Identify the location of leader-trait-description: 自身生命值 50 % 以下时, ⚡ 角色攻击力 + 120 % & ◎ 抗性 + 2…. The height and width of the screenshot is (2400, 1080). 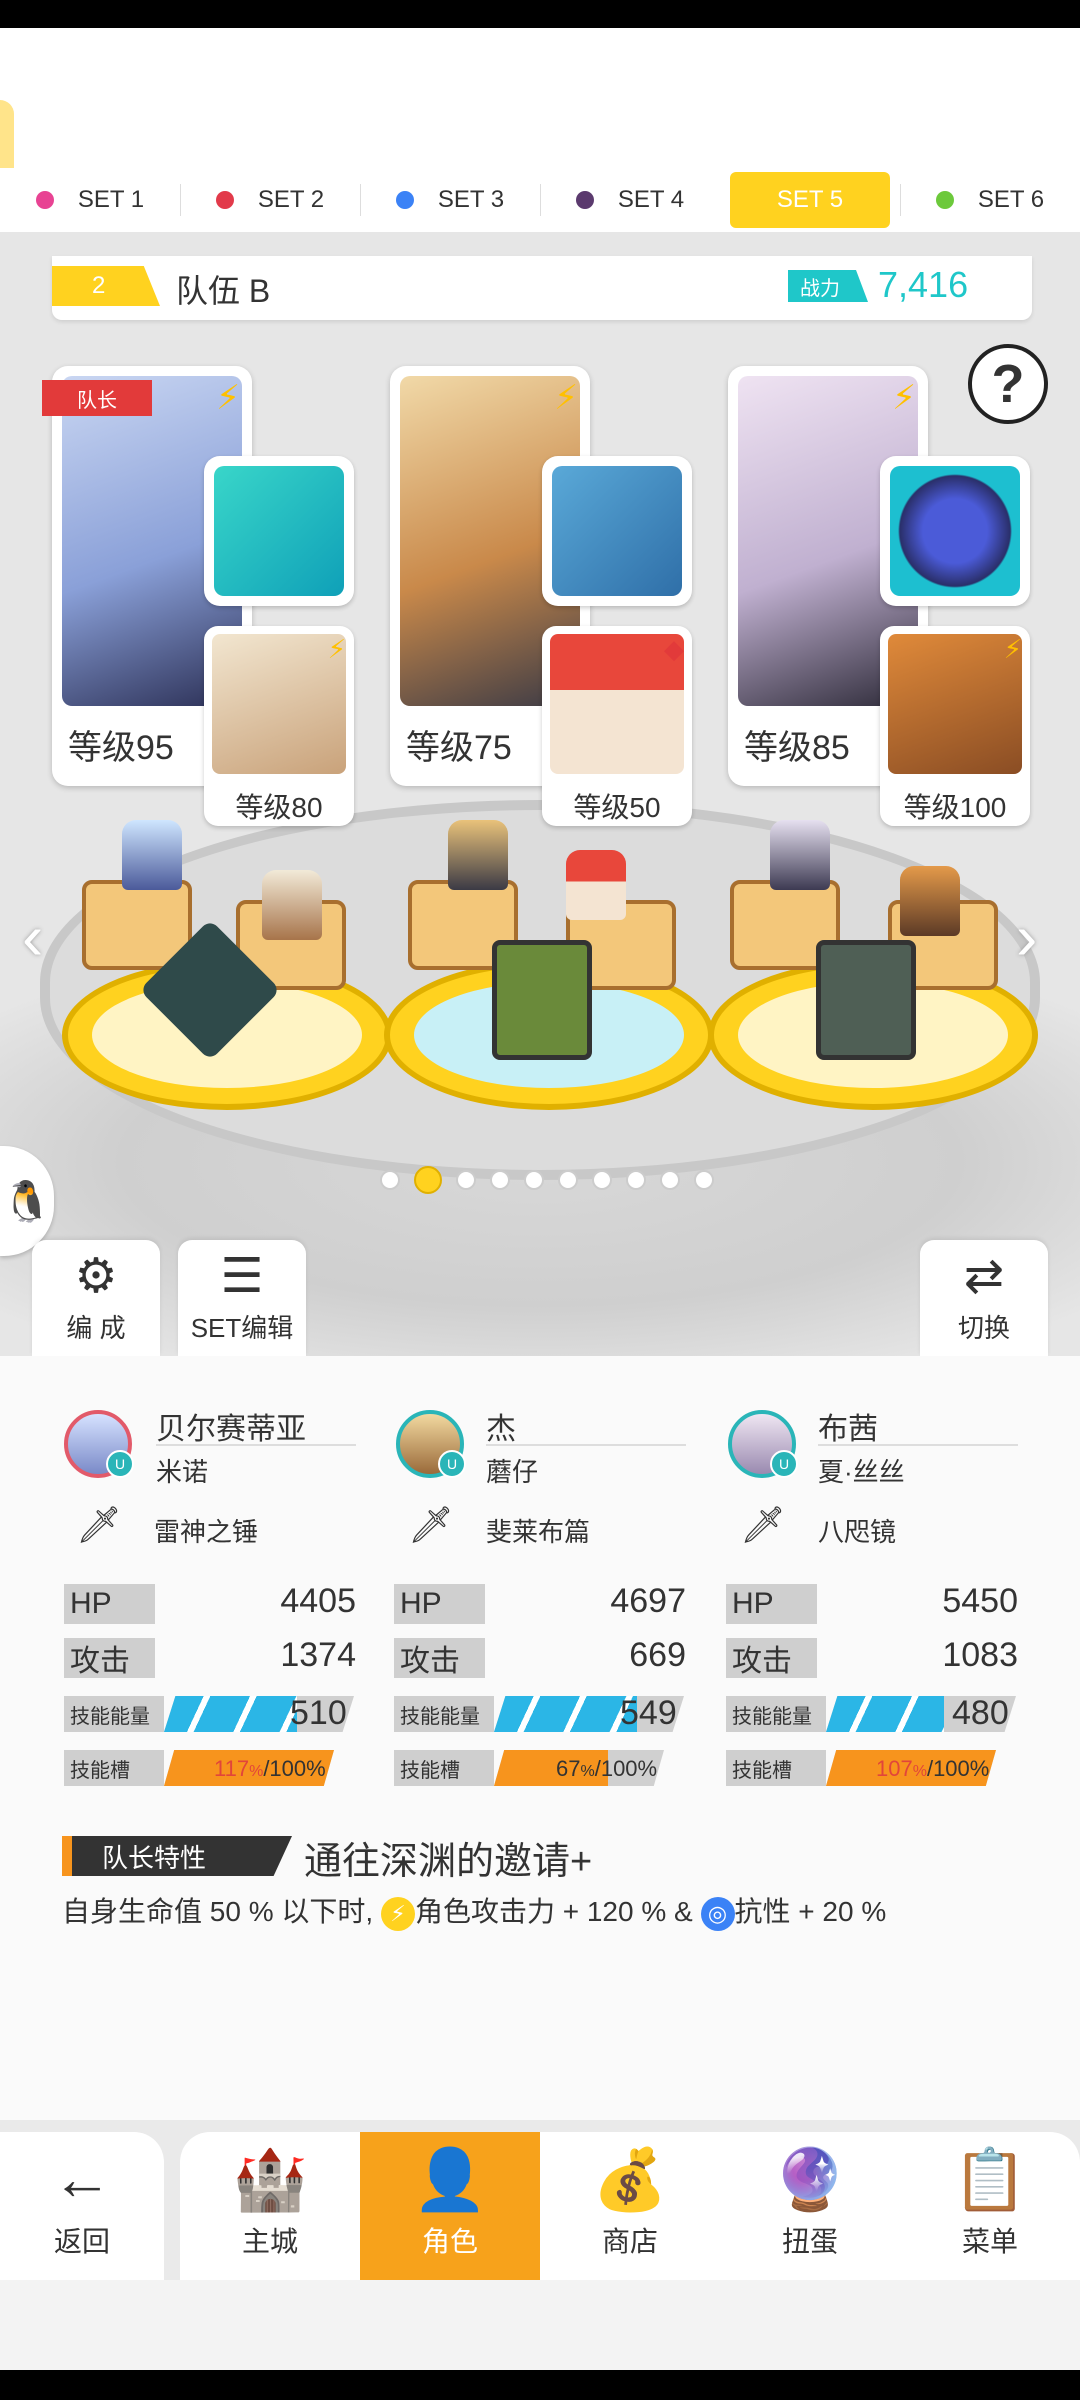
(474, 1910).